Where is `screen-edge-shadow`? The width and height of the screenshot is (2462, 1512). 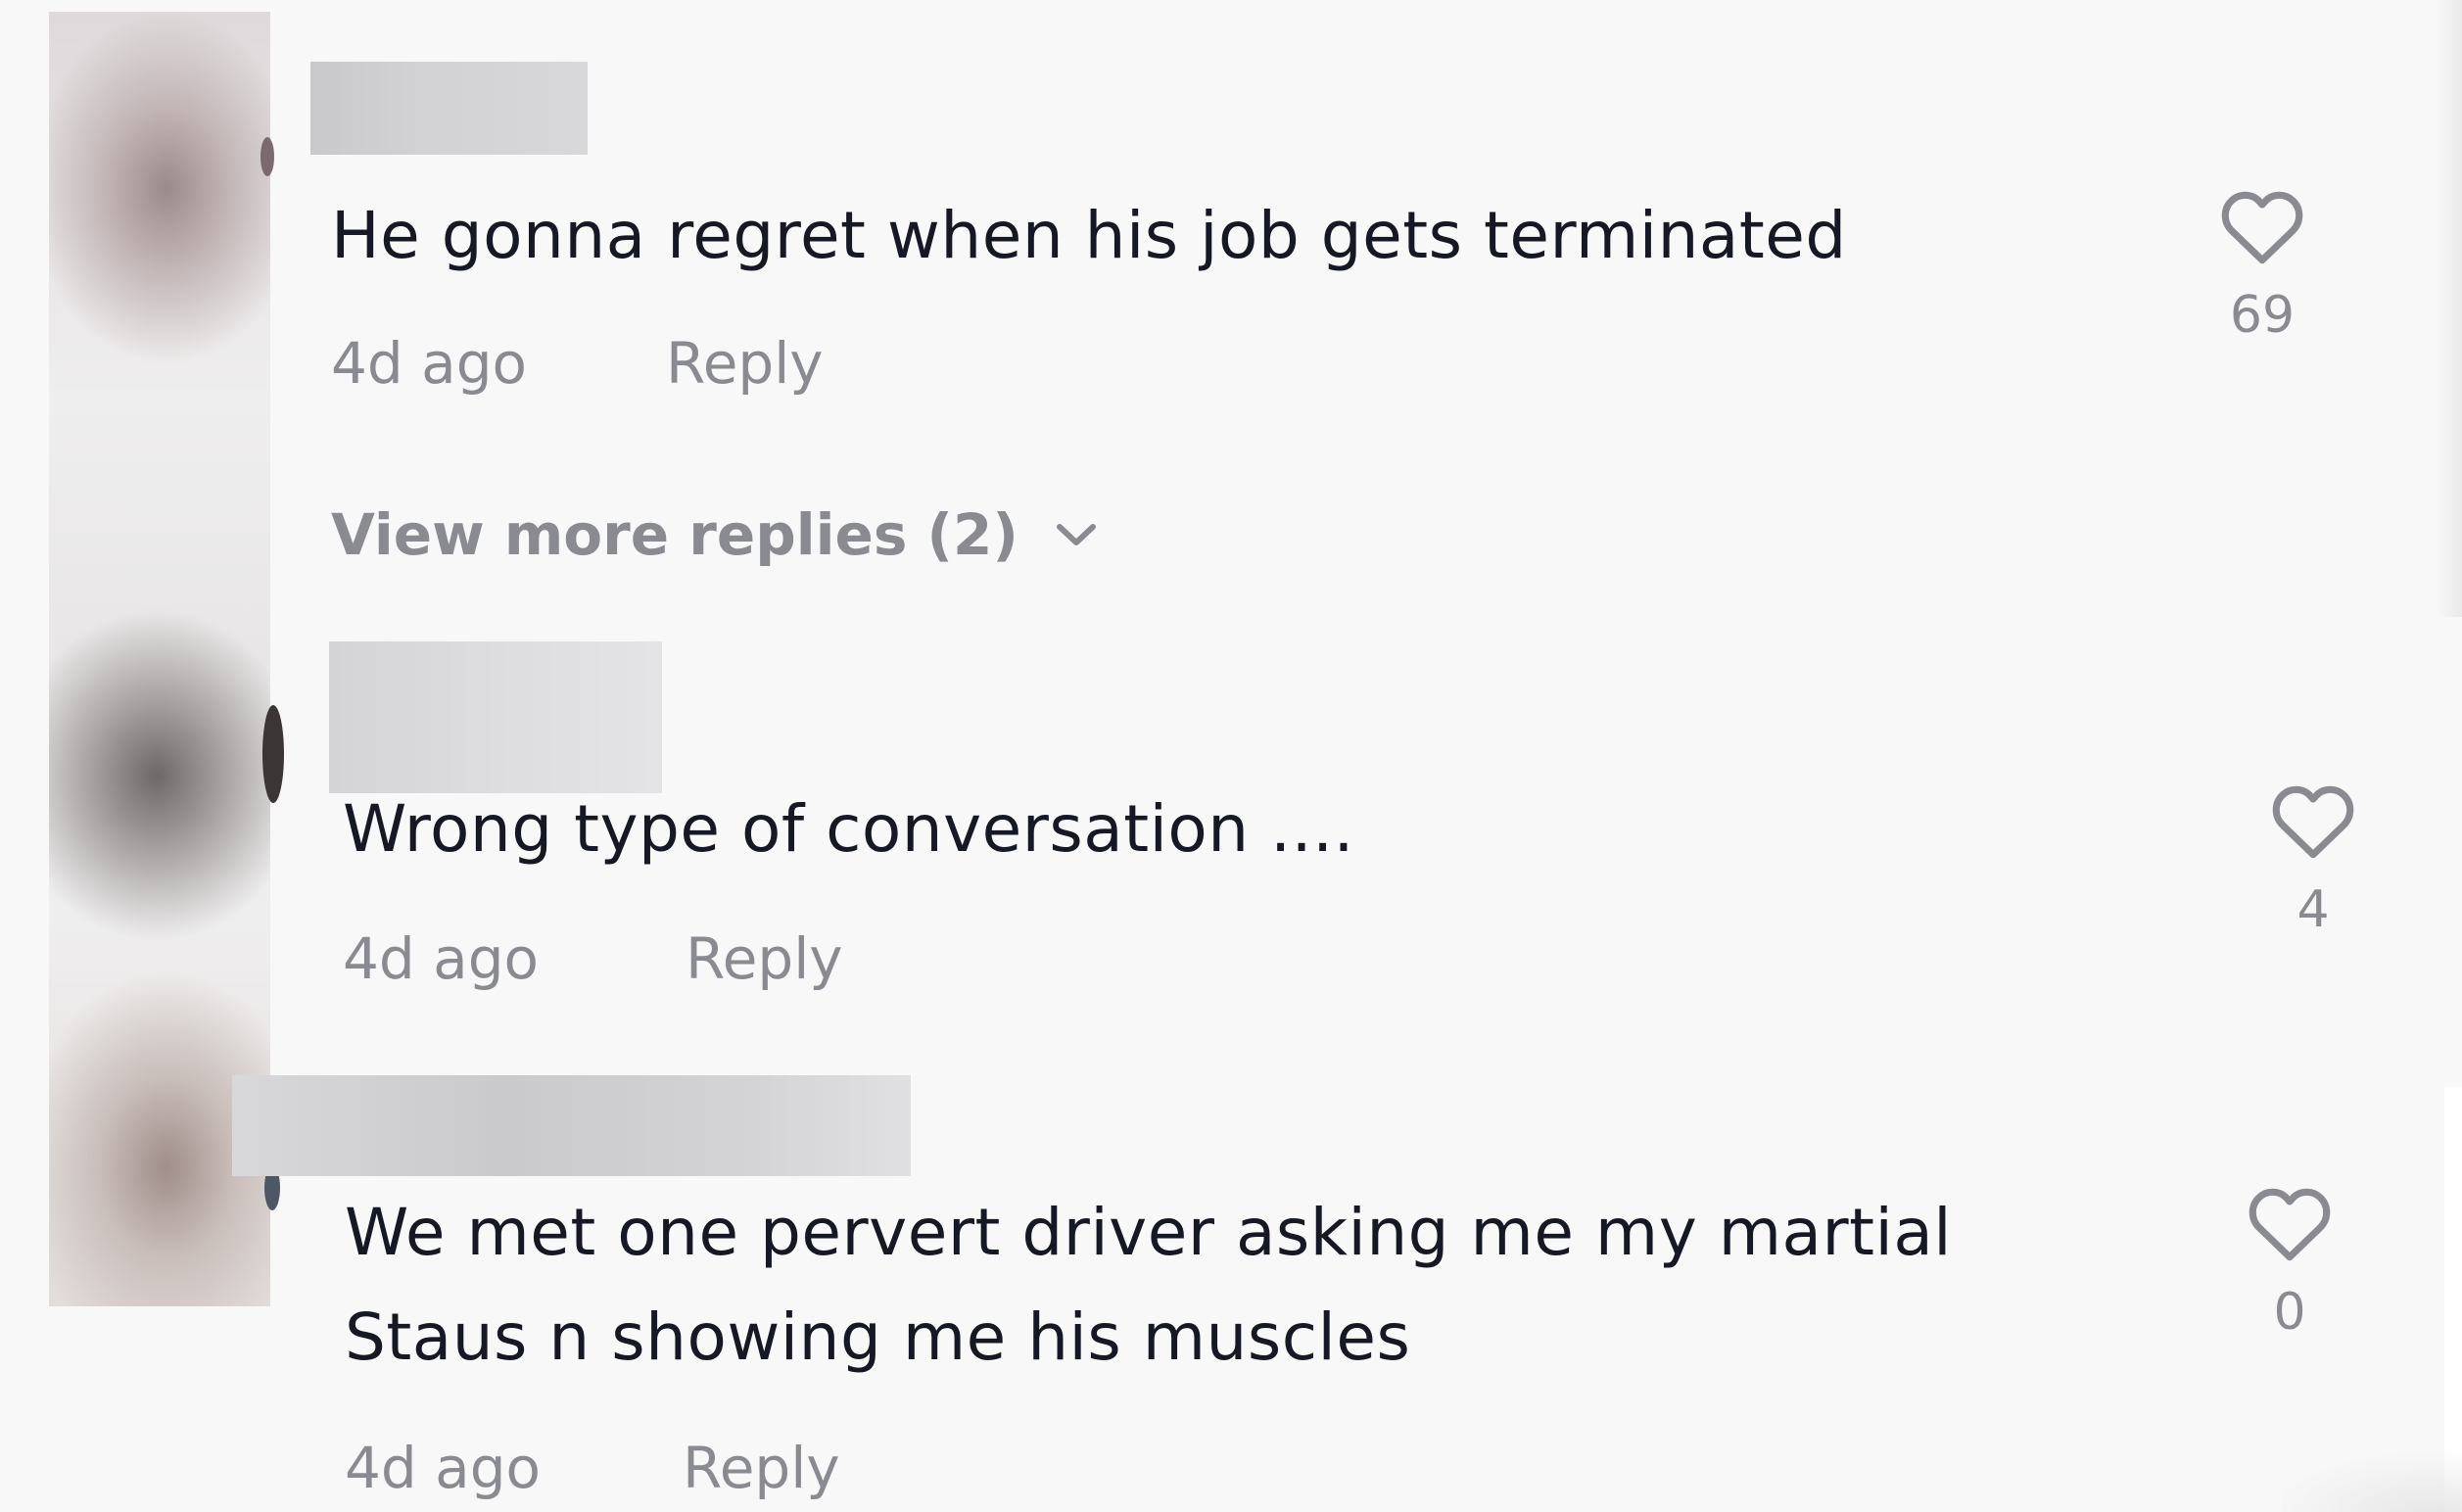 screen-edge-shadow is located at coordinates (2450, 308).